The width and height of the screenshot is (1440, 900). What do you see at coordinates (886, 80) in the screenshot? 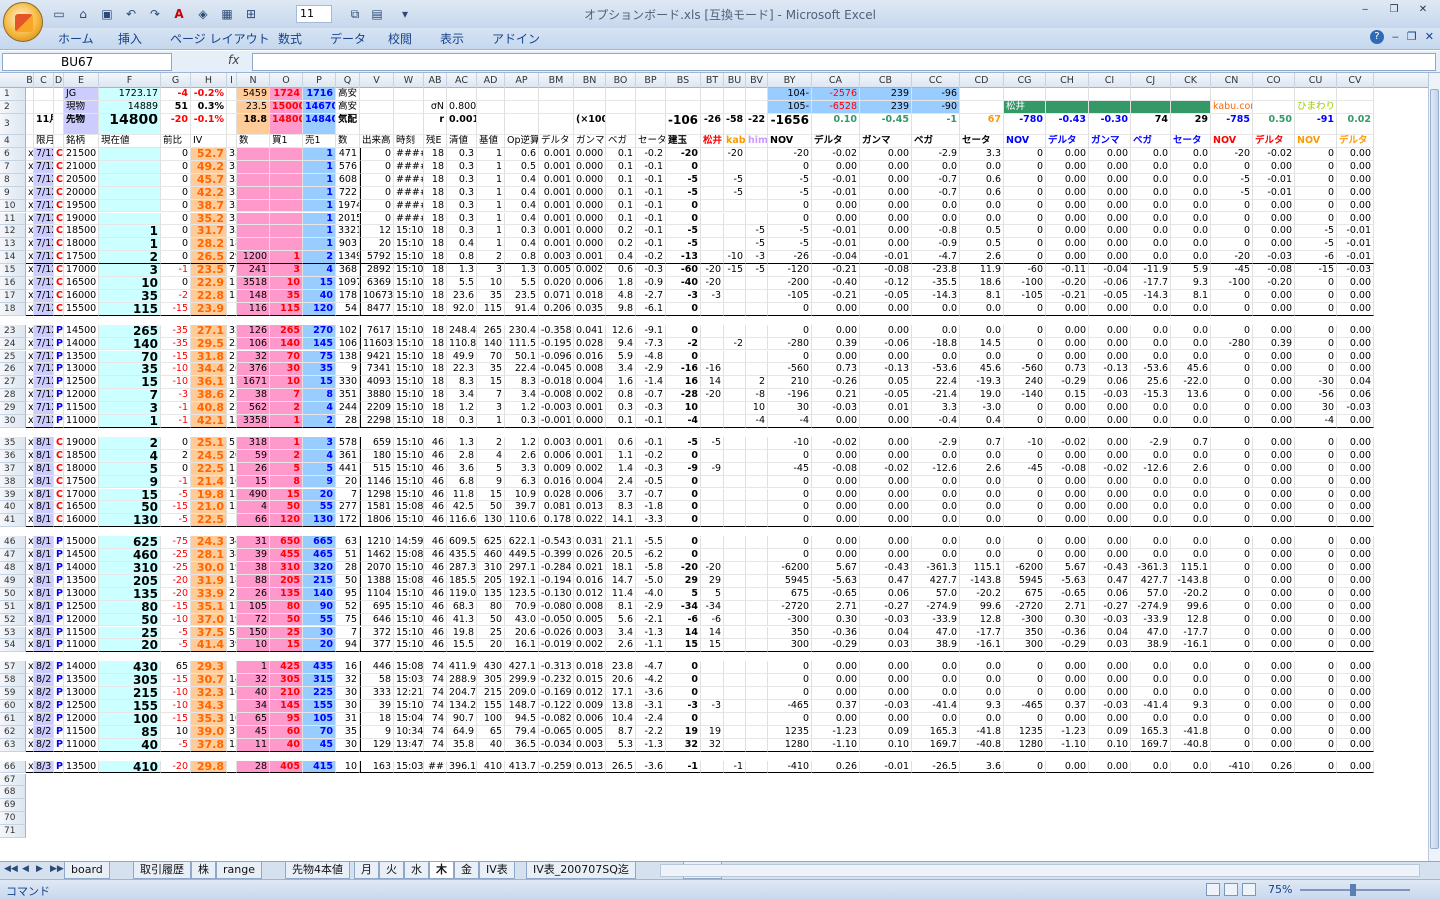
I see `column-header: CB` at bounding box center [886, 80].